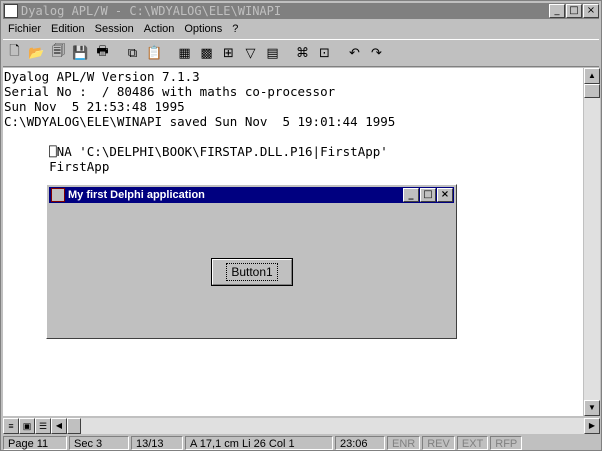  What do you see at coordinates (58, 53) in the screenshot?
I see `copy-file-icon: 🗐` at bounding box center [58, 53].